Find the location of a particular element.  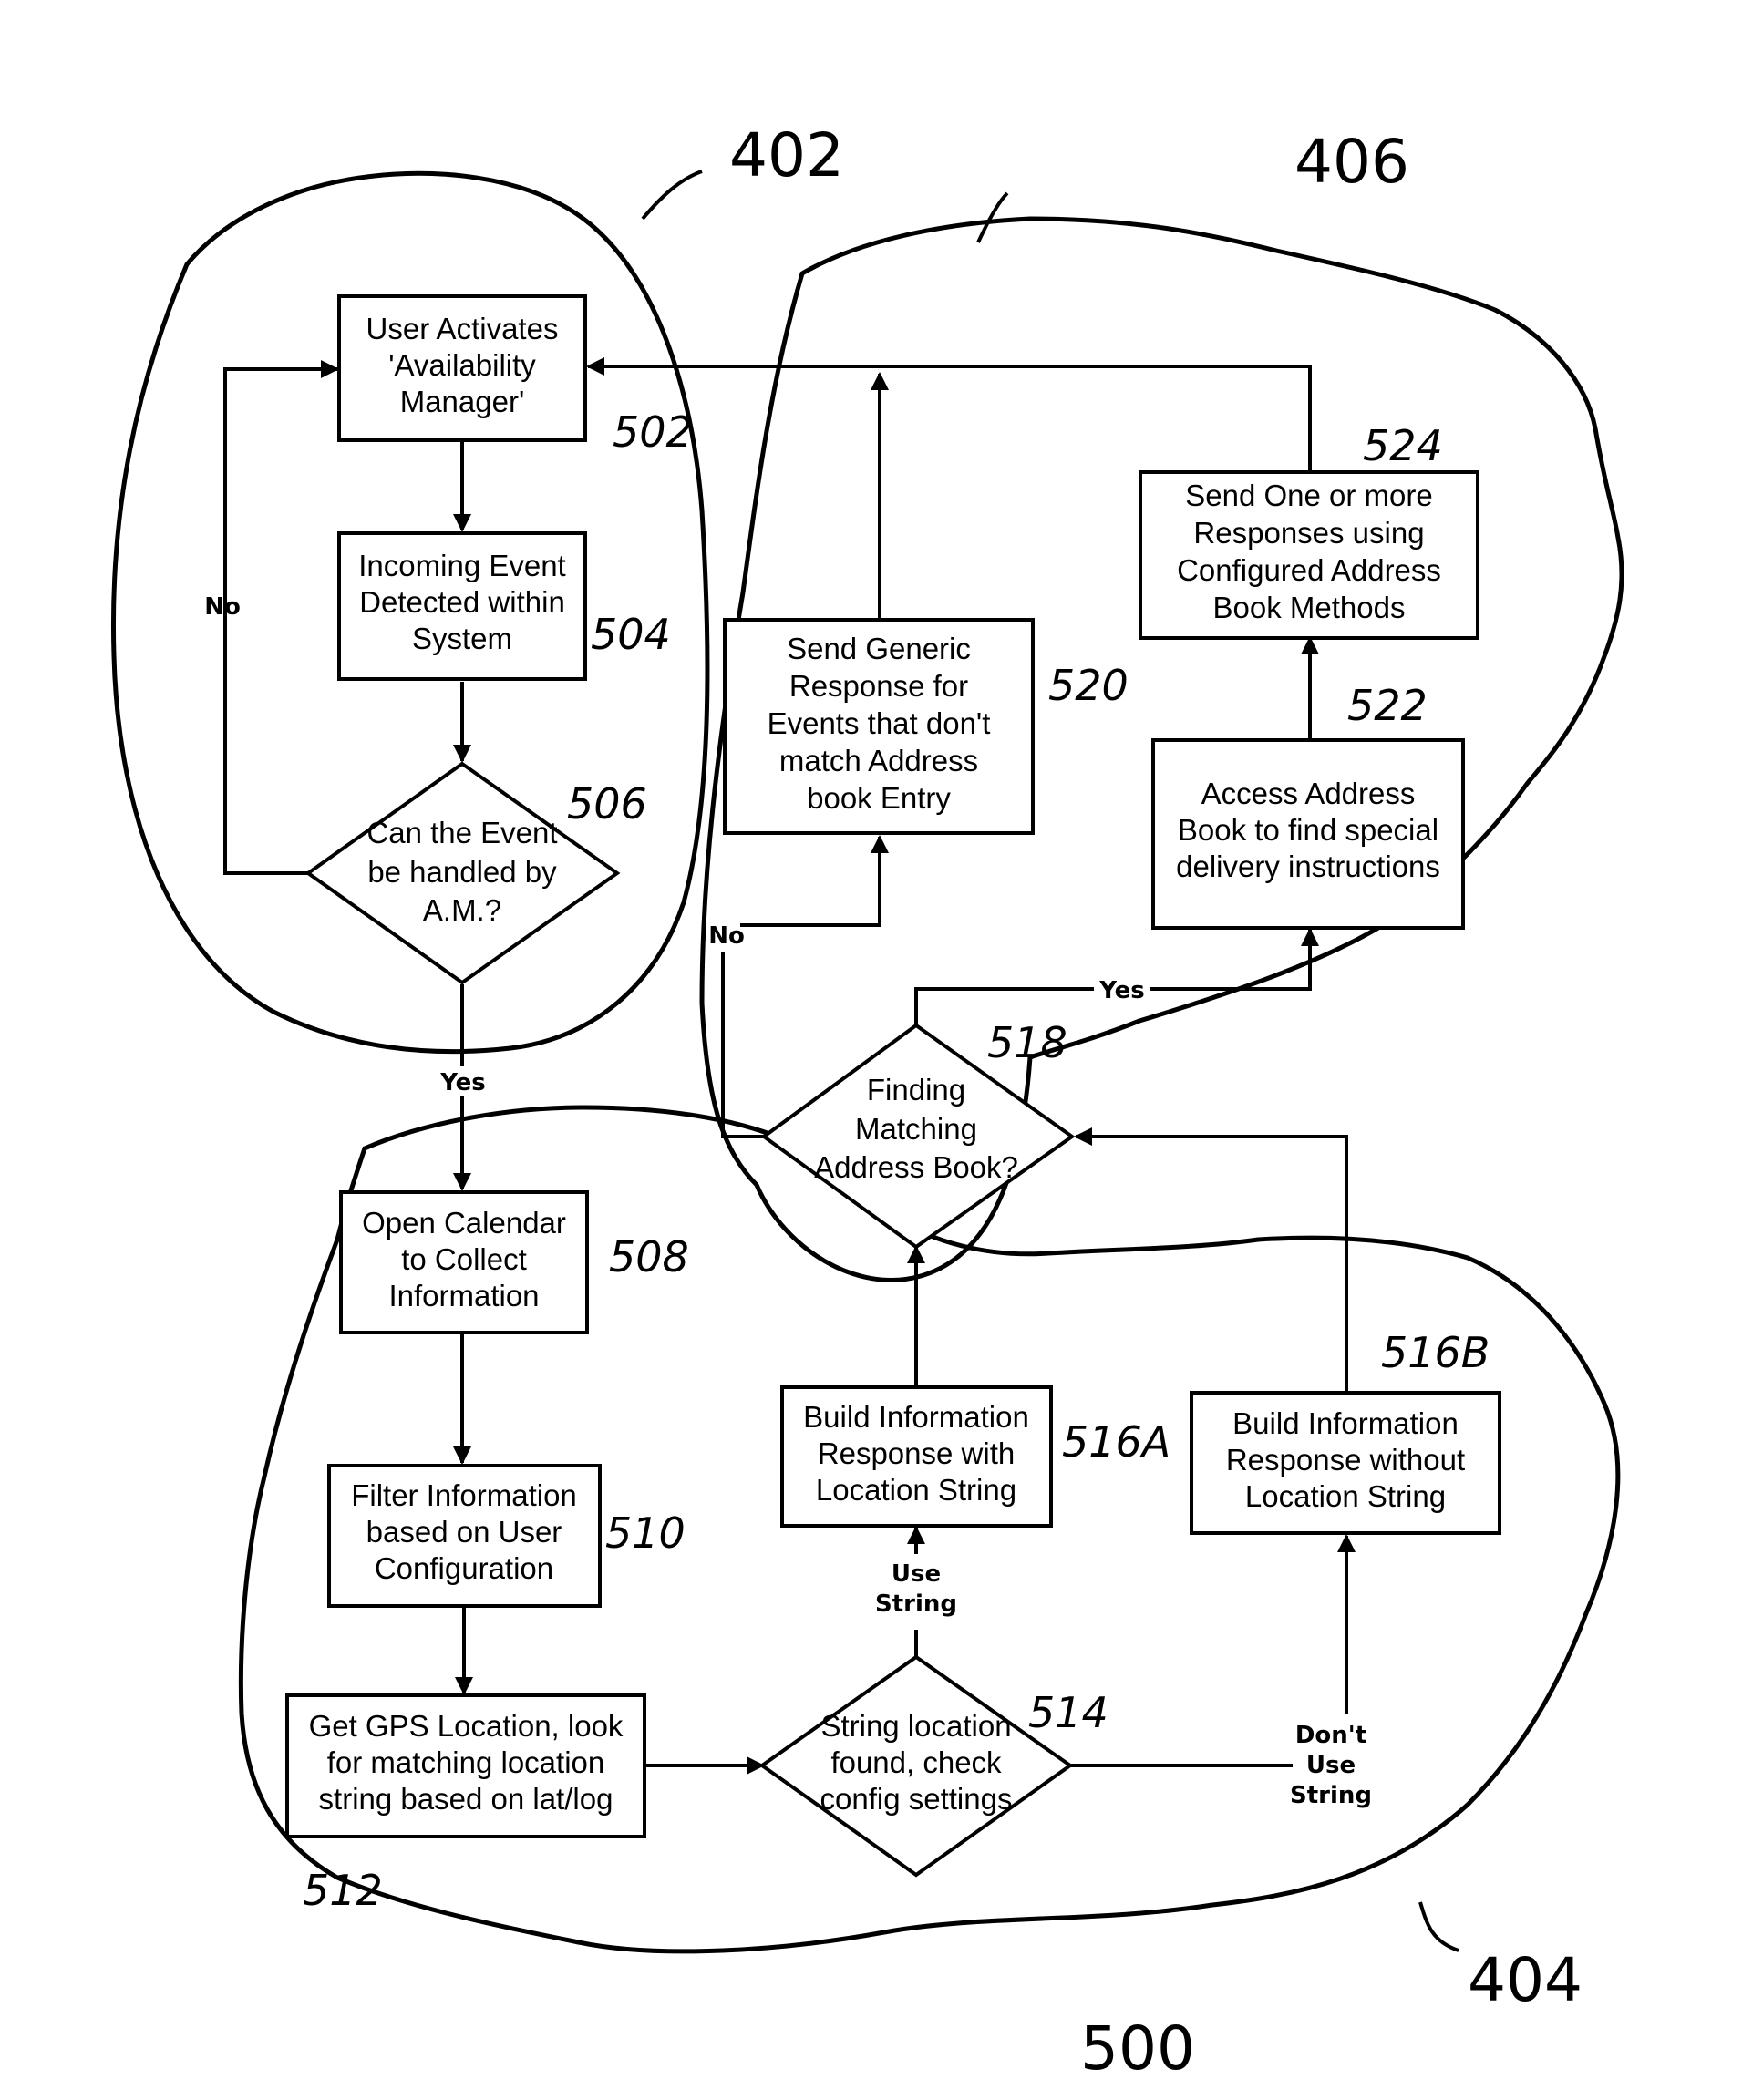

edge-label-use-string-1: Use is located at coordinates (916, 1574).